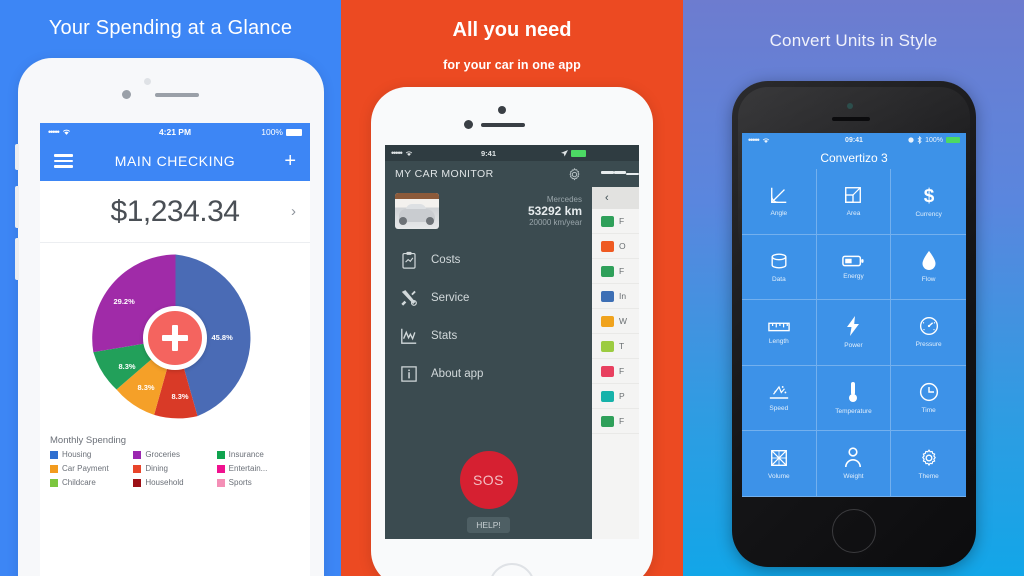 The image size is (1024, 576). I want to click on legend-title: Monthly Spending, so click(88, 440).